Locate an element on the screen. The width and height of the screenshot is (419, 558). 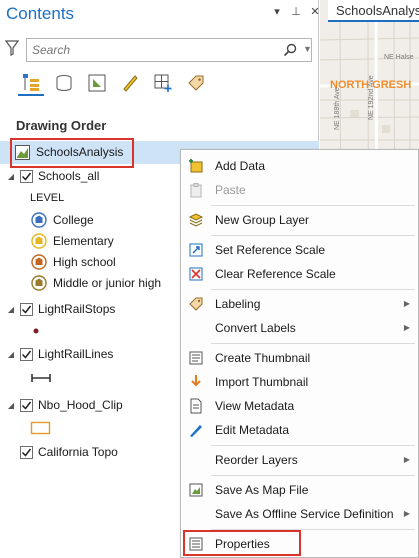
menu-item-labeling: Labeling ▶ is located at coordinates (299, 304).